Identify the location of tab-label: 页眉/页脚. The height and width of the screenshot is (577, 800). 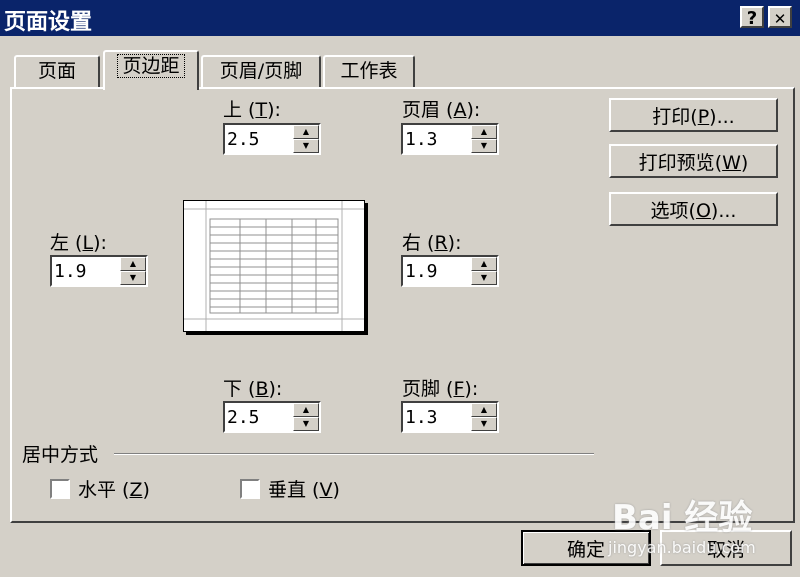
(261, 71).